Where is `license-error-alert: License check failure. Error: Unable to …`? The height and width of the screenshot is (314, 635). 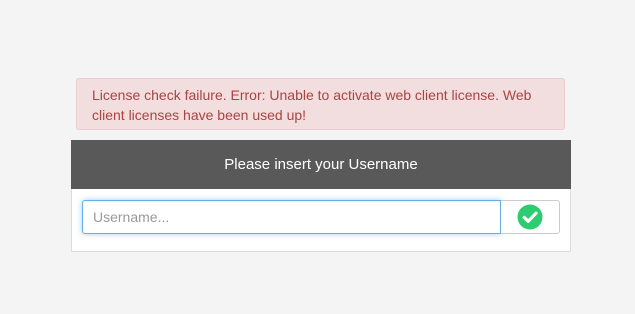 license-error-alert: License check failure. Error: Unable to … is located at coordinates (320, 104).